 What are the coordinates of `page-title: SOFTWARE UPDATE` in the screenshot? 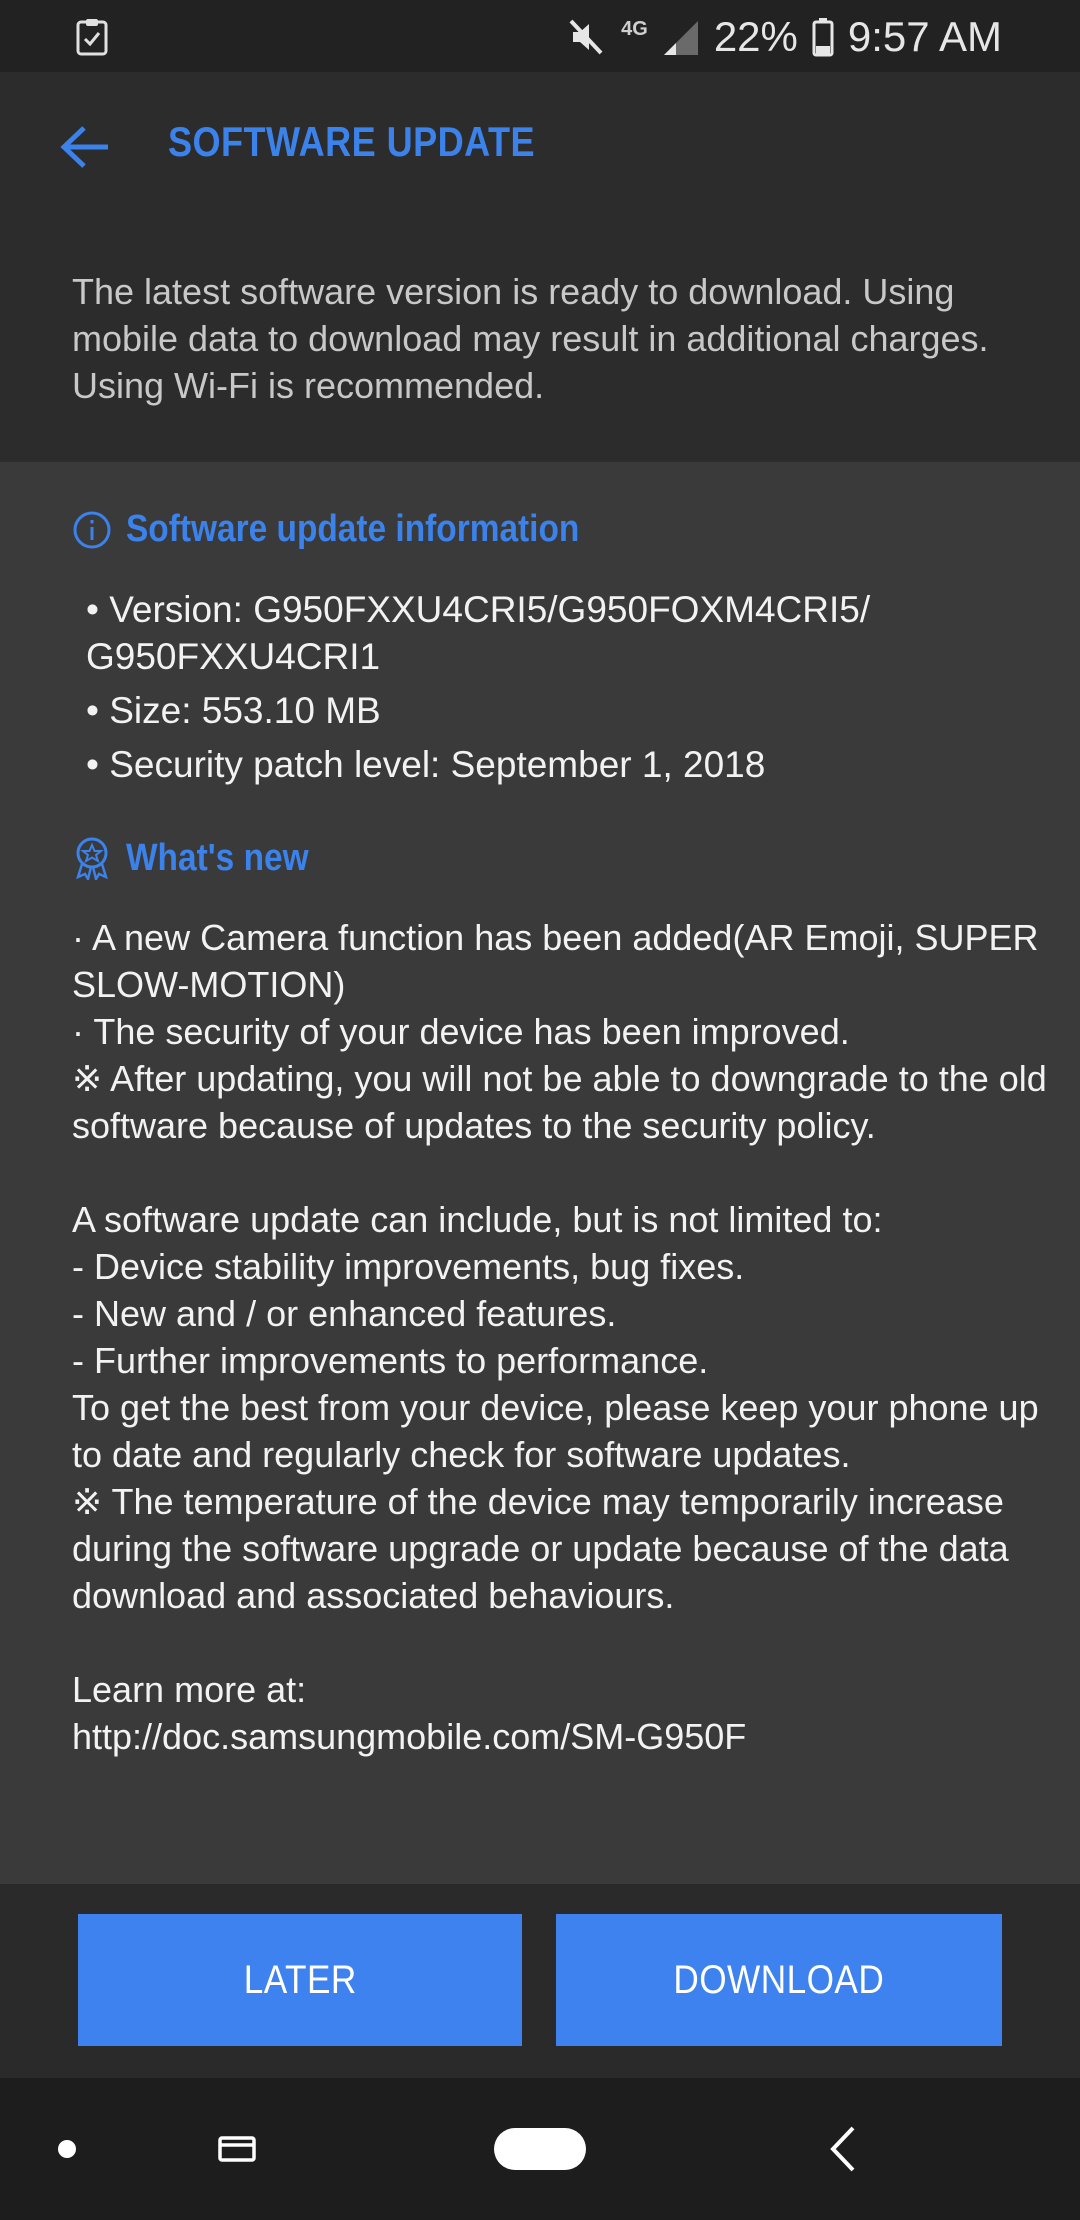 It's located at (351, 141).